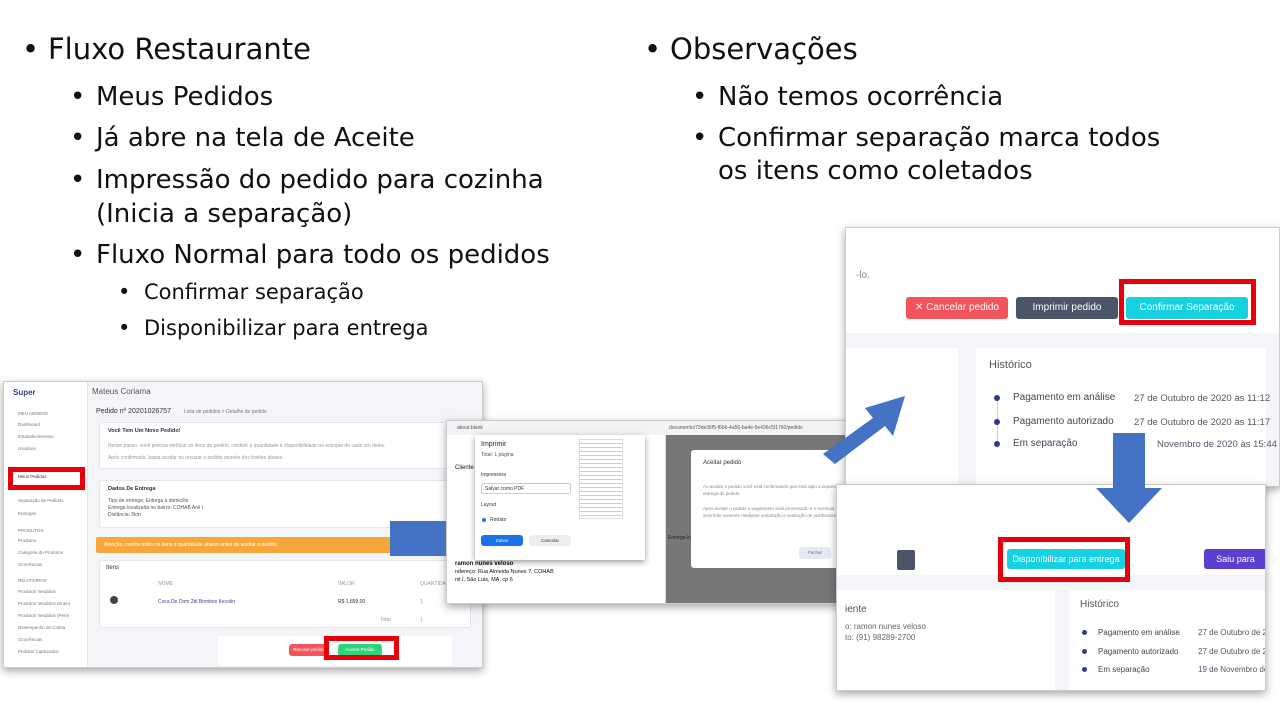 The image size is (1280, 720). I want to click on sidebar-item-report: Ocorrências, so click(30, 639).